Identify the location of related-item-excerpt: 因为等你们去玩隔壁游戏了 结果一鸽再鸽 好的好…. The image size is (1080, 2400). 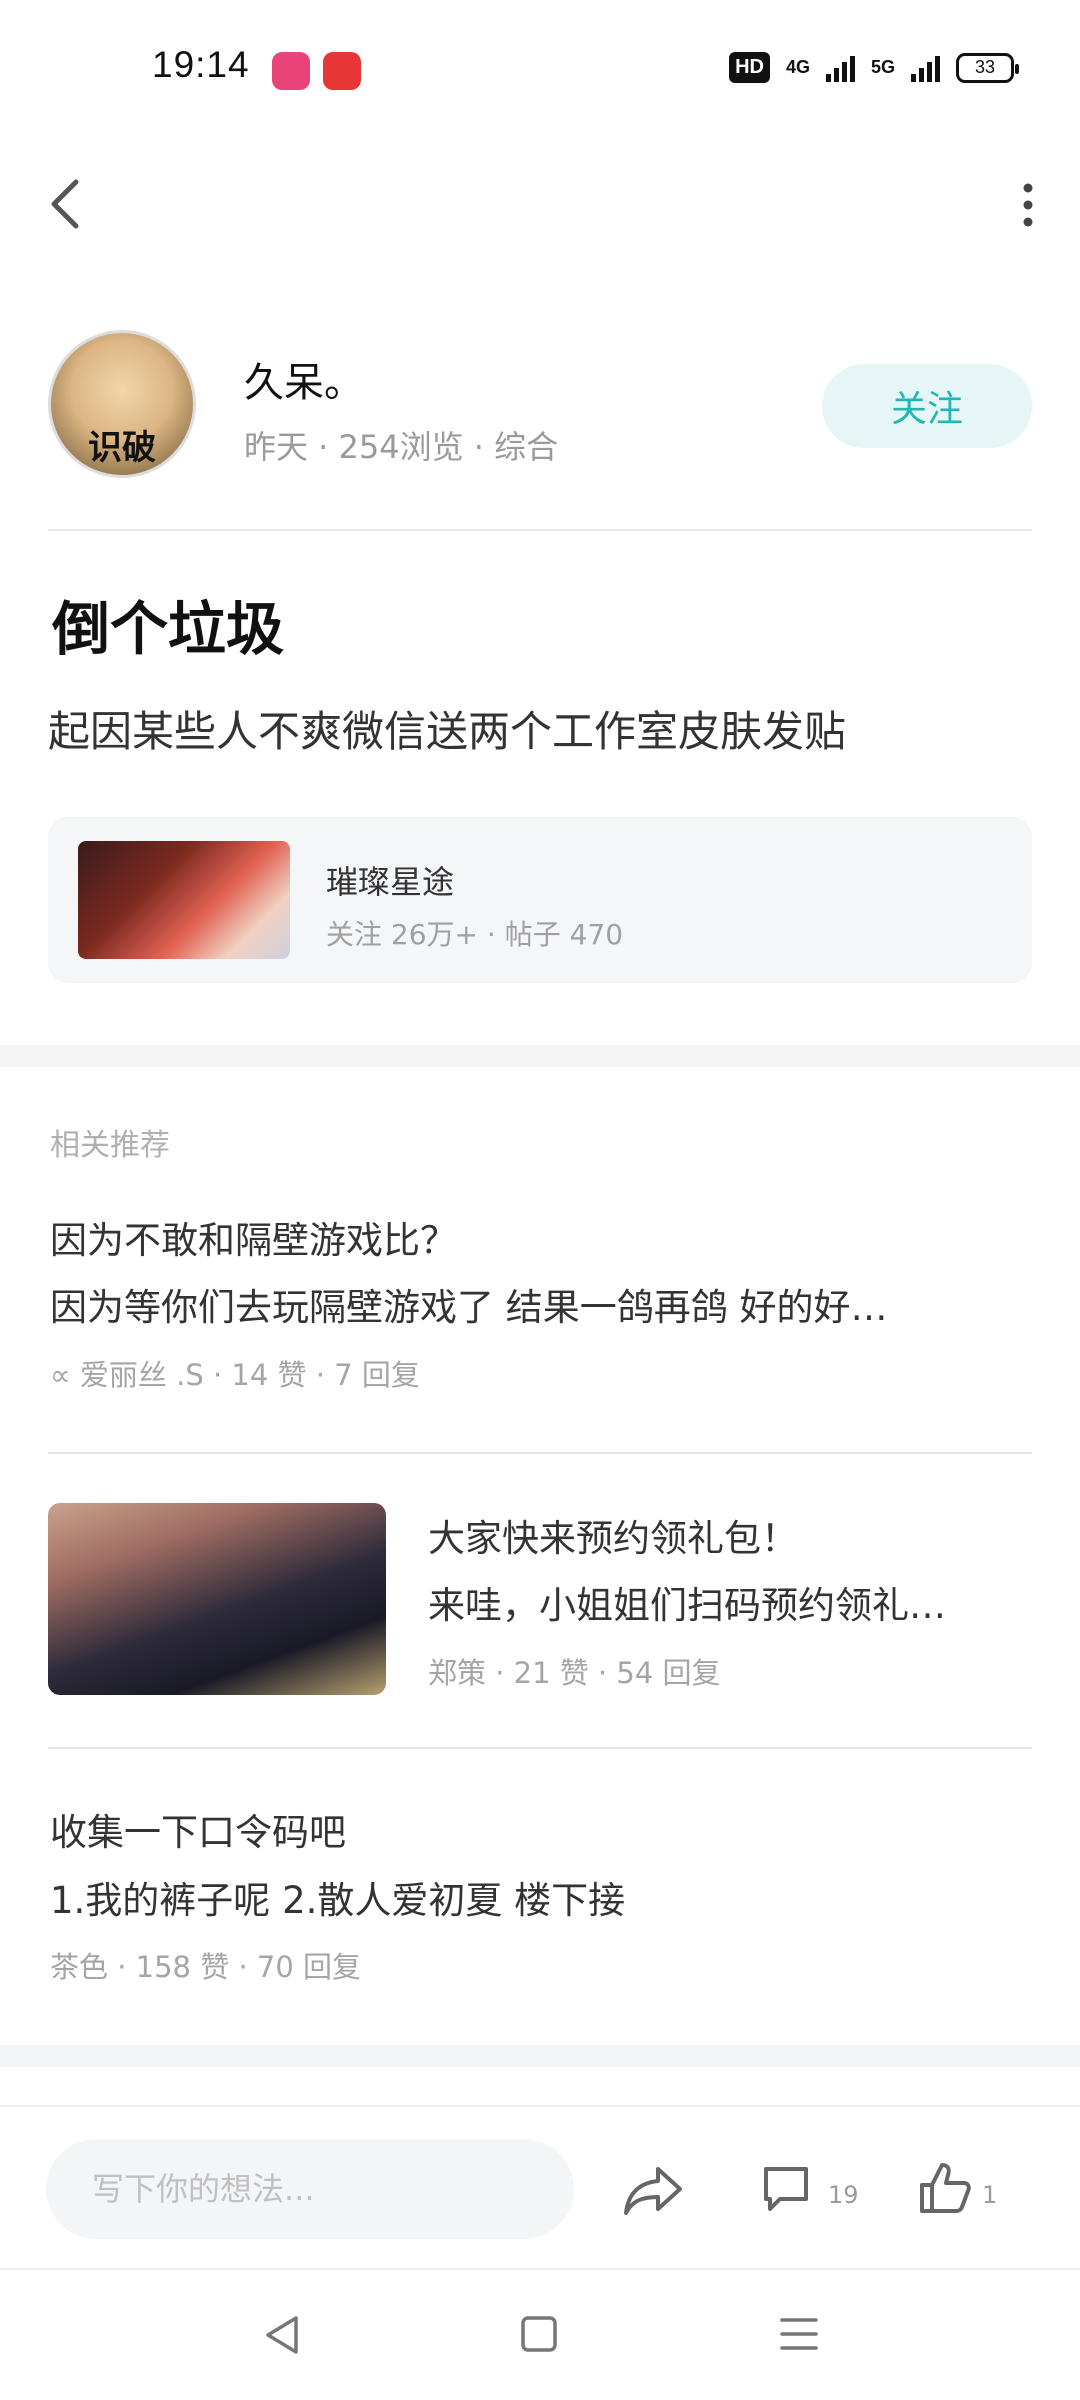
(469, 1307).